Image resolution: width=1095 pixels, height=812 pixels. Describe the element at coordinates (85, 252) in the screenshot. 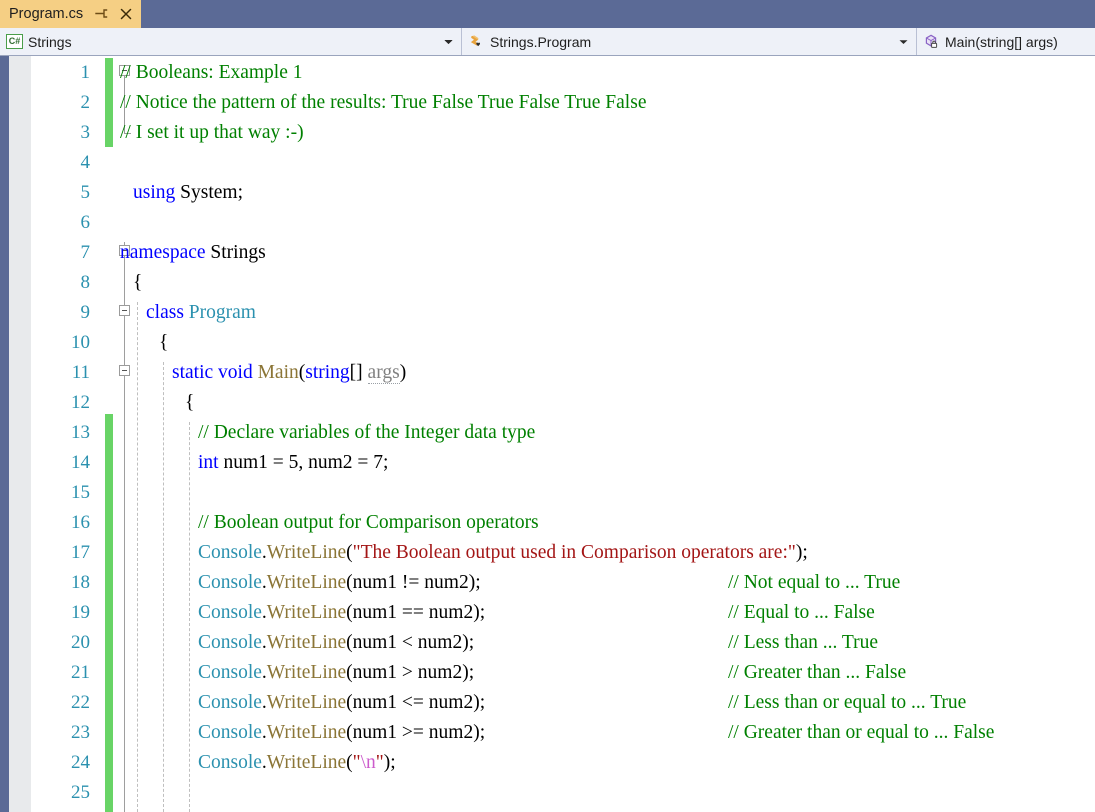

I see `line-number: 7` at that location.